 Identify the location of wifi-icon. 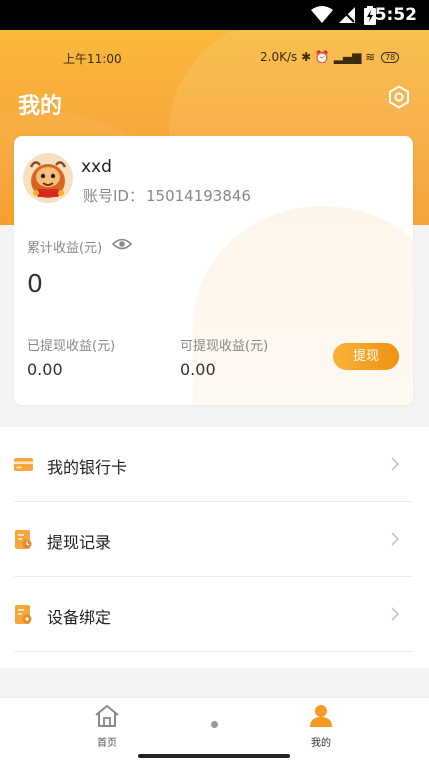
(322, 14).